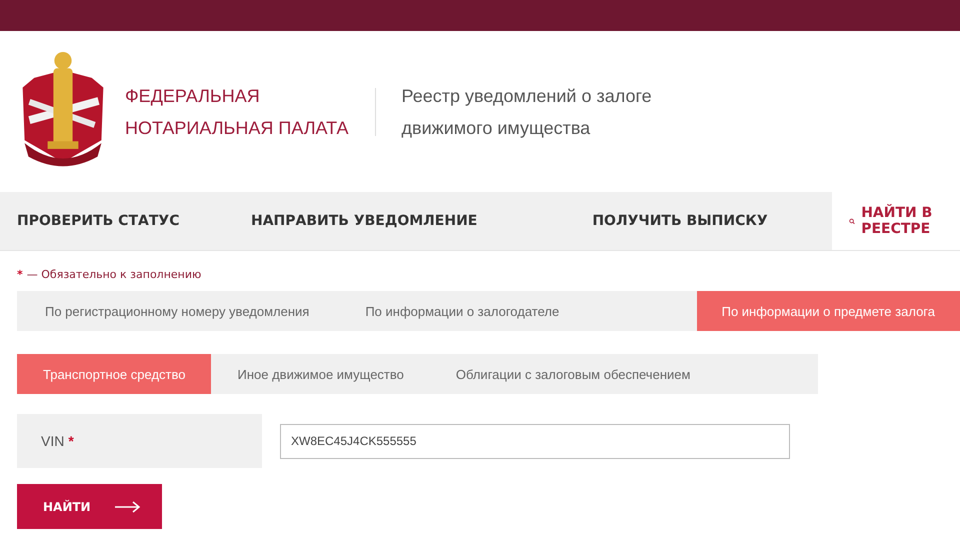  I want to click on subject-tab: Транспортное средство, so click(114, 374).